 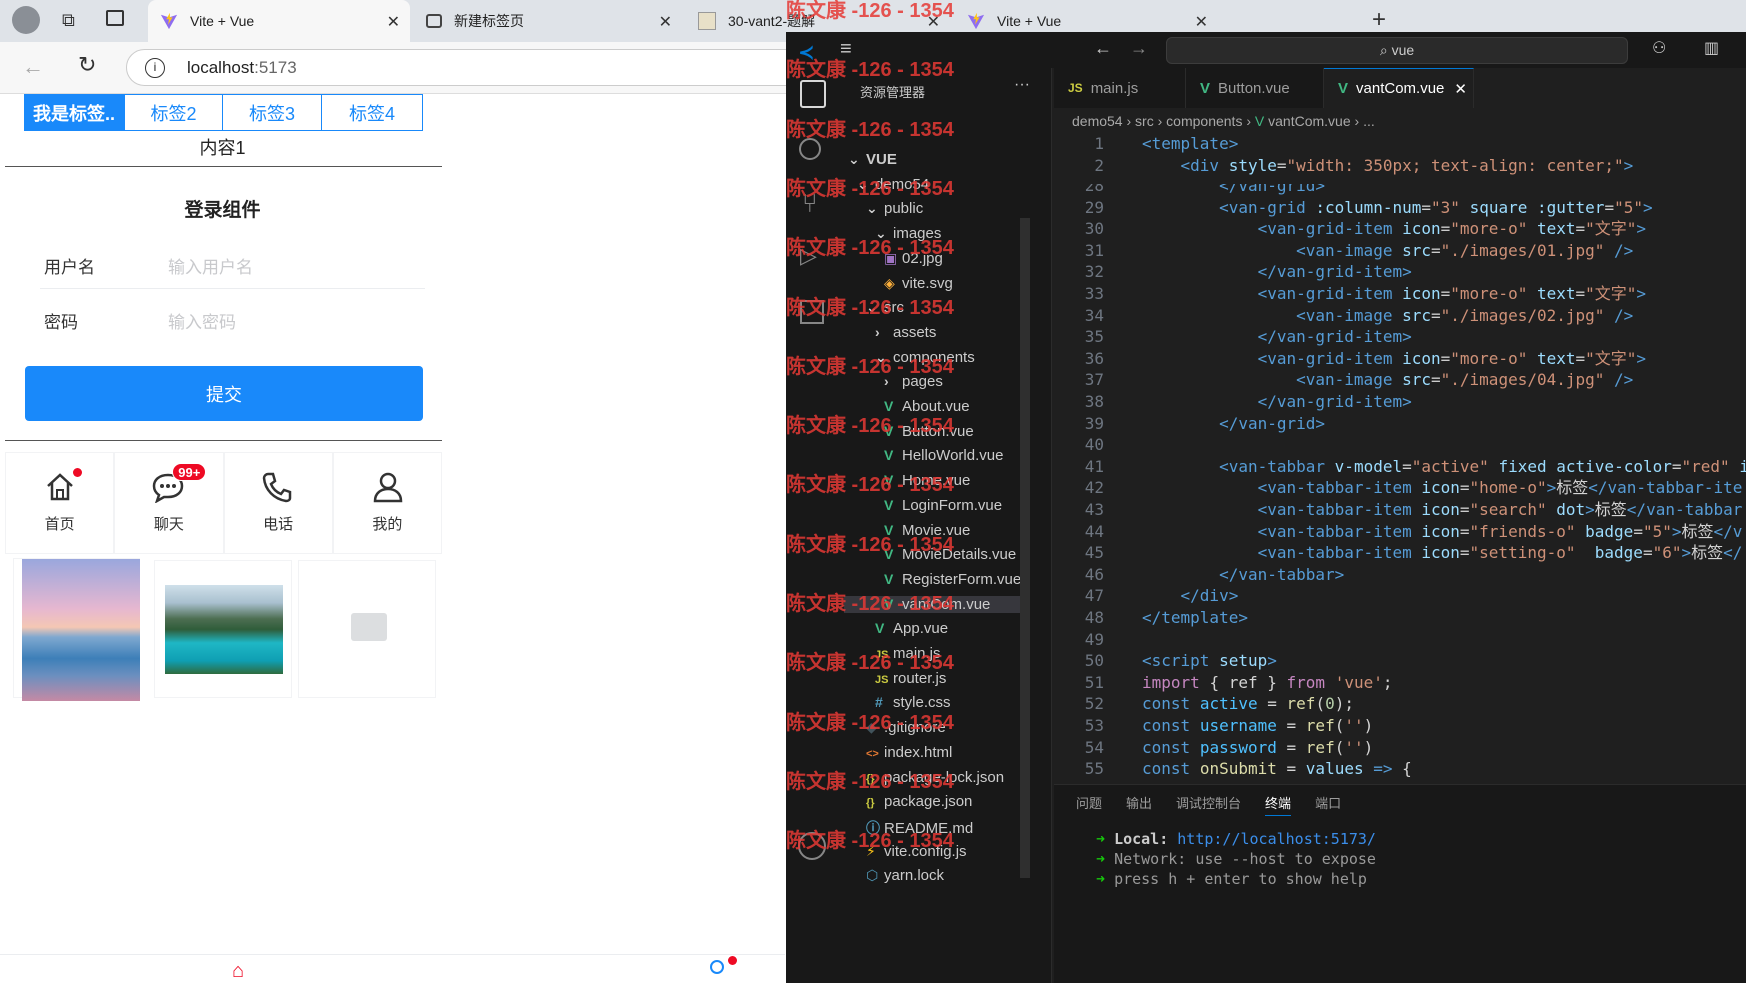 What do you see at coordinates (238, 971) in the screenshot?
I see `tabbar-home-icon: ⌂` at bounding box center [238, 971].